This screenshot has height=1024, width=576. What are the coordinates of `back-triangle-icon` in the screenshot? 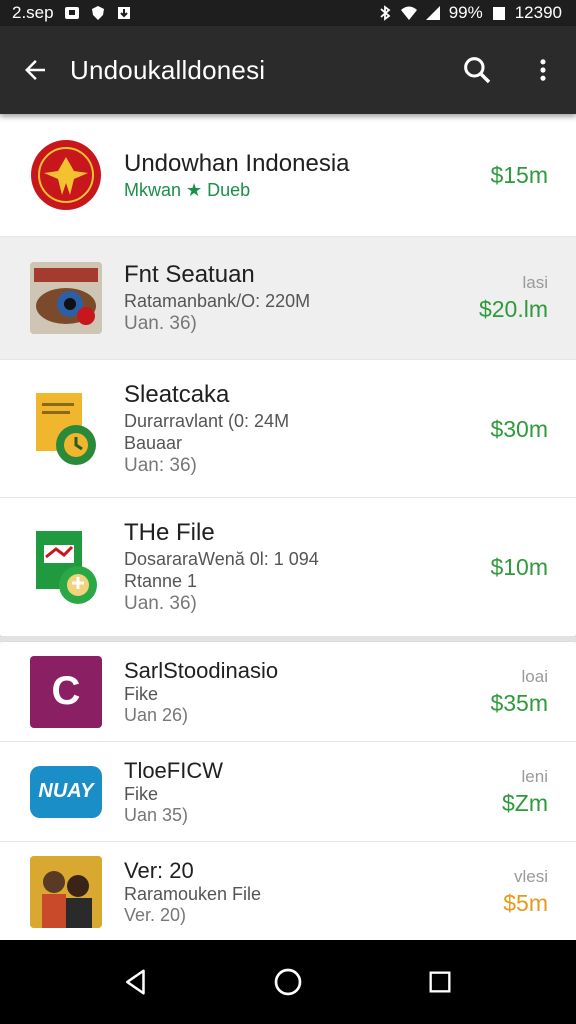 It's located at (135, 982).